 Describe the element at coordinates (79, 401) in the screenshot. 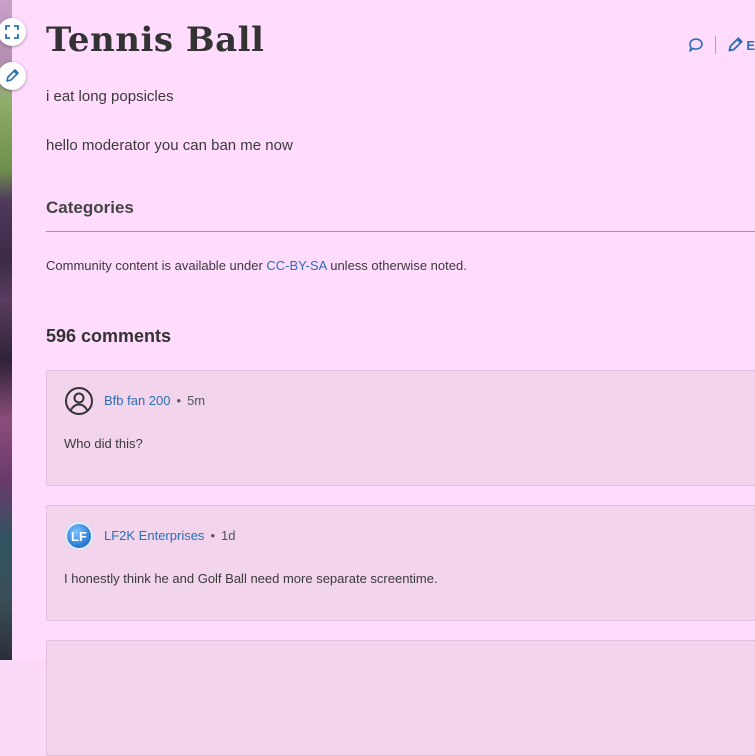

I see `user-circle-icon` at that location.